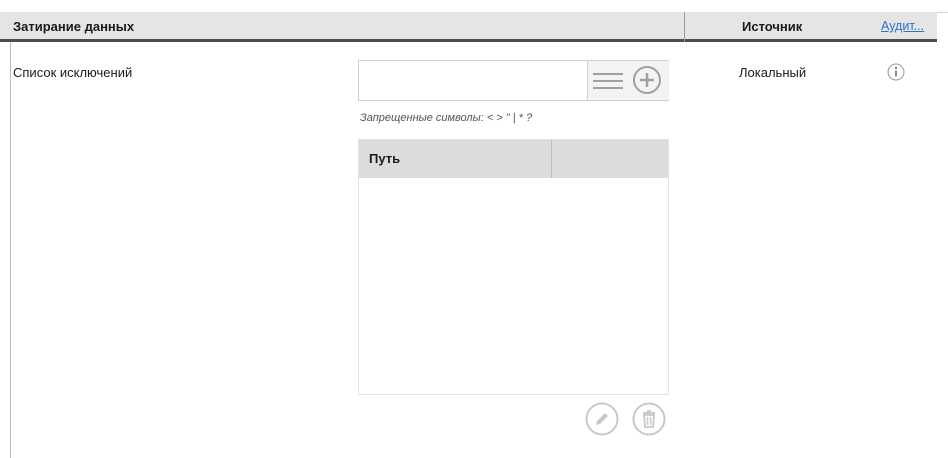  I want to click on table-header: Путь, so click(513, 159).